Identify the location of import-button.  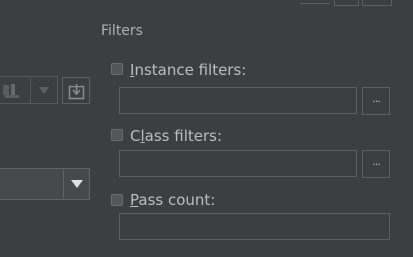
(76, 90).